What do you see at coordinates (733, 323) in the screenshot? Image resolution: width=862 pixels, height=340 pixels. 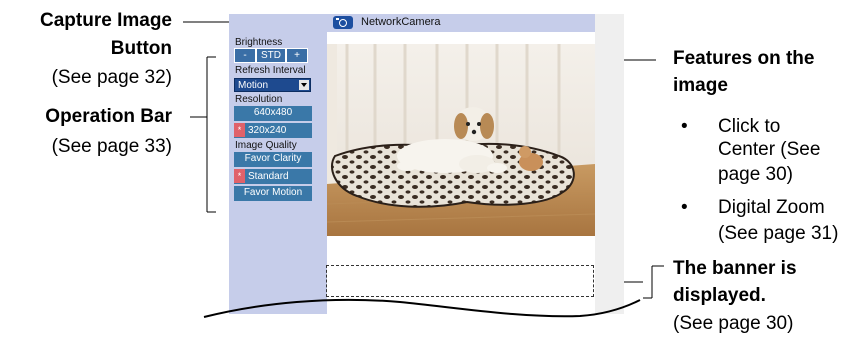 I see `banner-annotation-ref: (See page 30)` at bounding box center [733, 323].